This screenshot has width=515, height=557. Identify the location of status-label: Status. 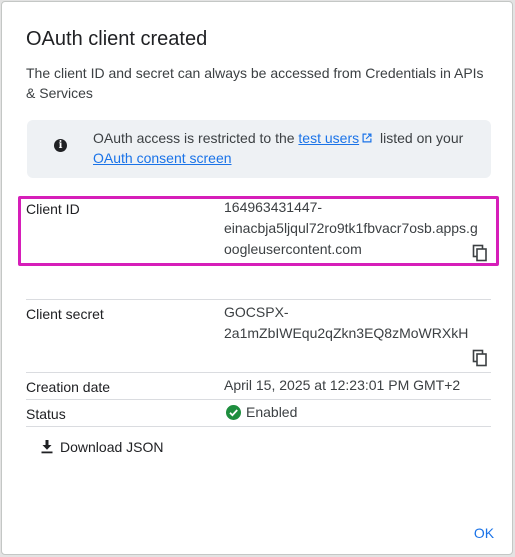
(46, 414).